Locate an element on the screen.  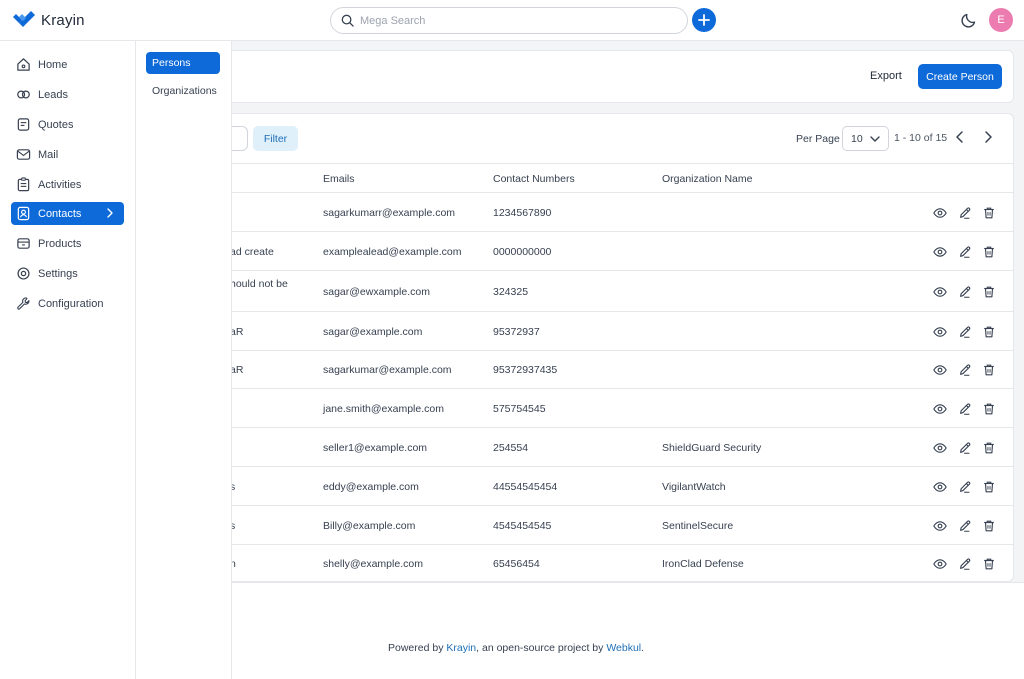
mega-search is located at coordinates (509, 20).